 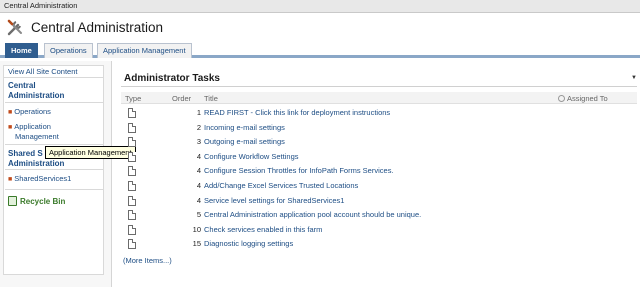 I want to click on web-part-header: Administrator Tasks ▼, so click(x=379, y=79).